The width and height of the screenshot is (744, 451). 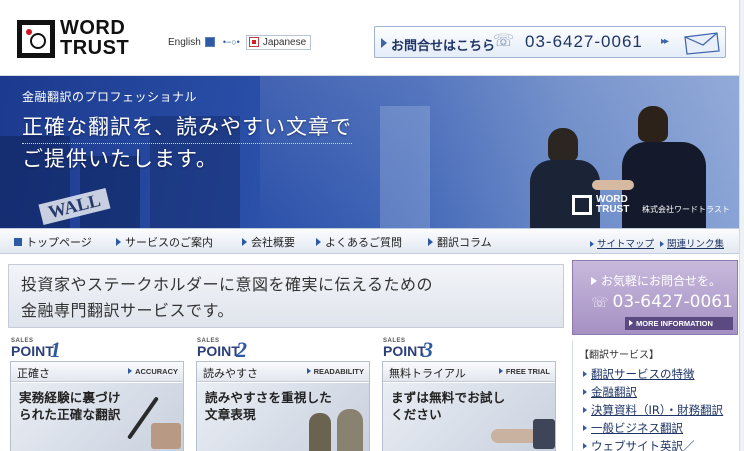 I want to click on intro-line: 投資家やステークホルダーに意図を確実に伝えるための, so click(x=227, y=284).